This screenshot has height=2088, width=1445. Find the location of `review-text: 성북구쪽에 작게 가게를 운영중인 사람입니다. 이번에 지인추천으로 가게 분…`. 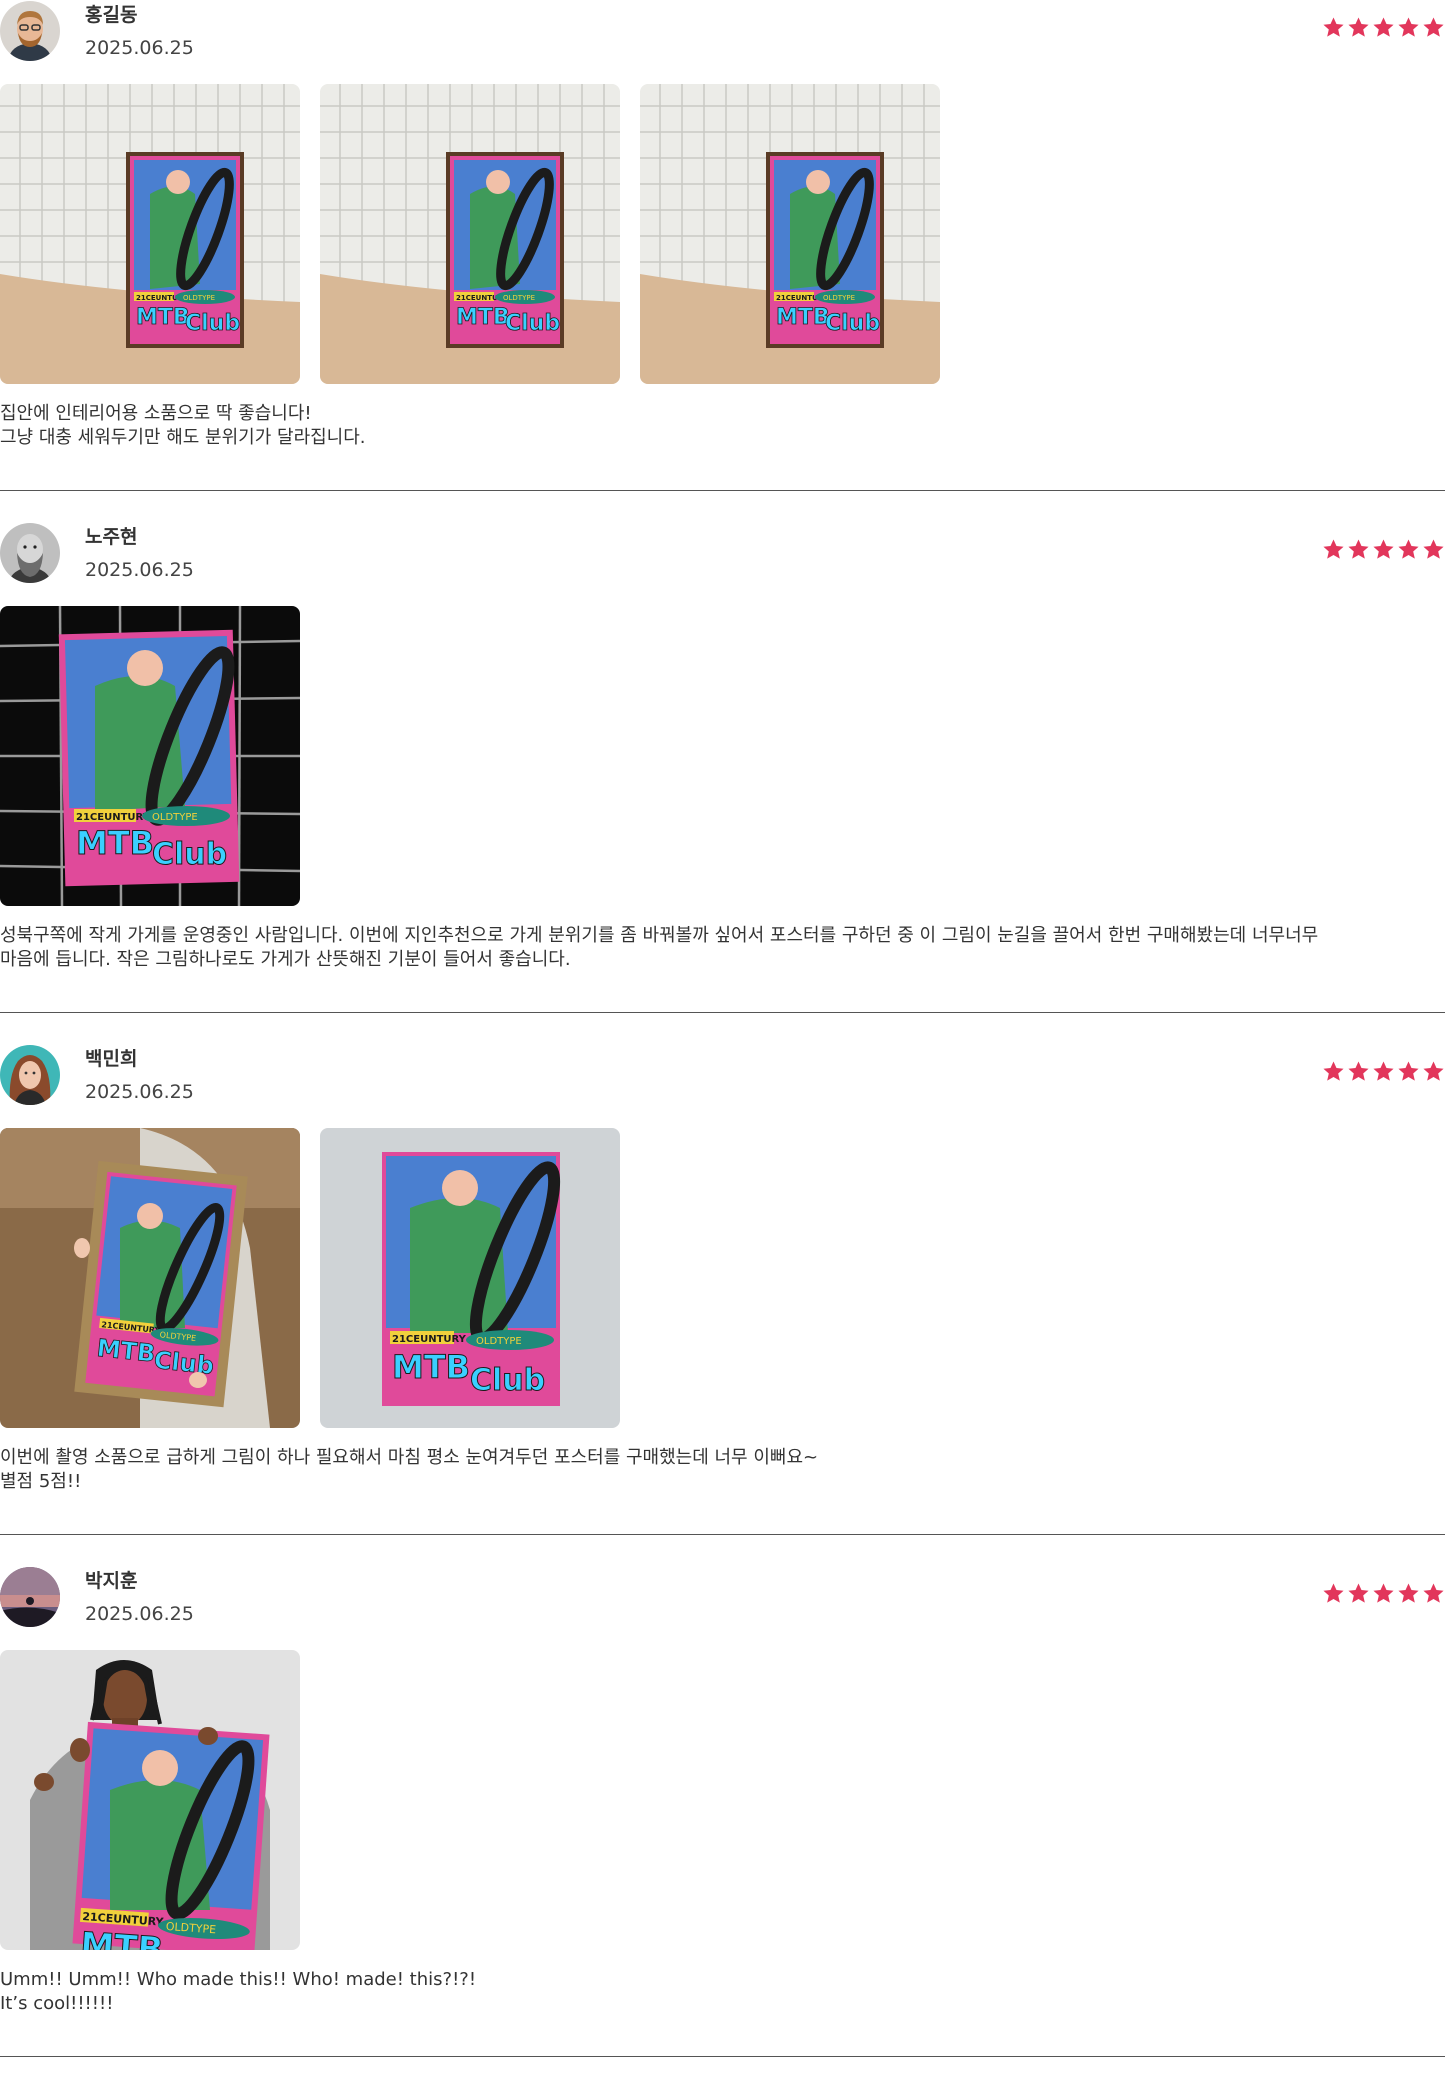

review-text: 성북구쪽에 작게 가게를 운영중인 사람입니다. 이번에 지인추천으로 가게 분… is located at coordinates (659, 947).